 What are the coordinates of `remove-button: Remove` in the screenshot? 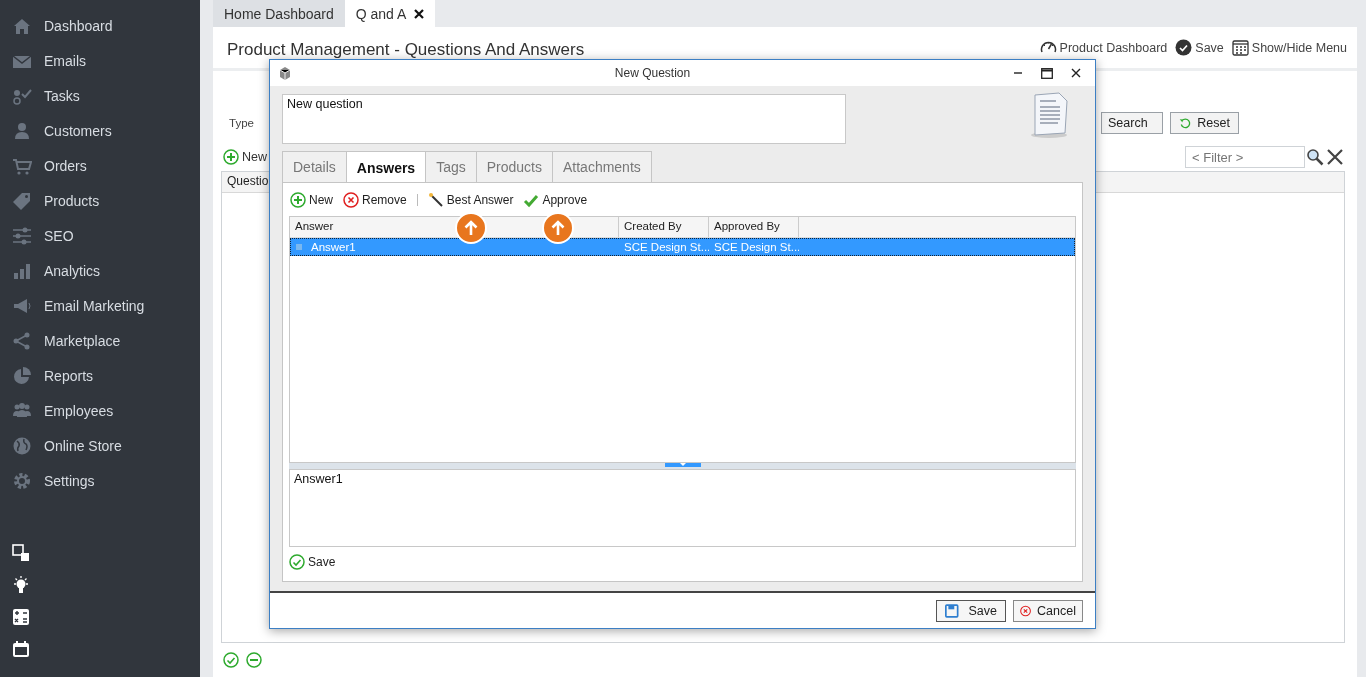 It's located at (375, 200).